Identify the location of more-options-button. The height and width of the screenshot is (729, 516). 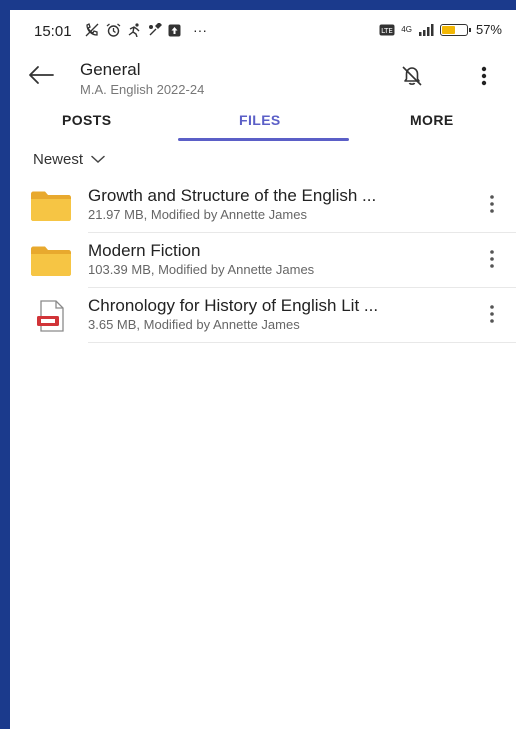
(484, 76).